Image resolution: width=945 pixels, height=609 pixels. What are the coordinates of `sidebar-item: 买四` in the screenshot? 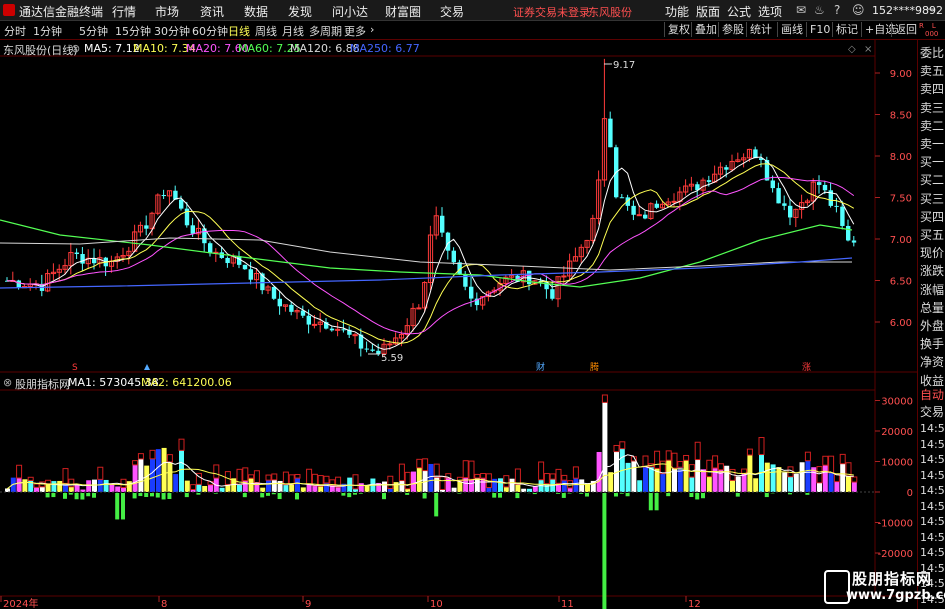 It's located at (932, 217).